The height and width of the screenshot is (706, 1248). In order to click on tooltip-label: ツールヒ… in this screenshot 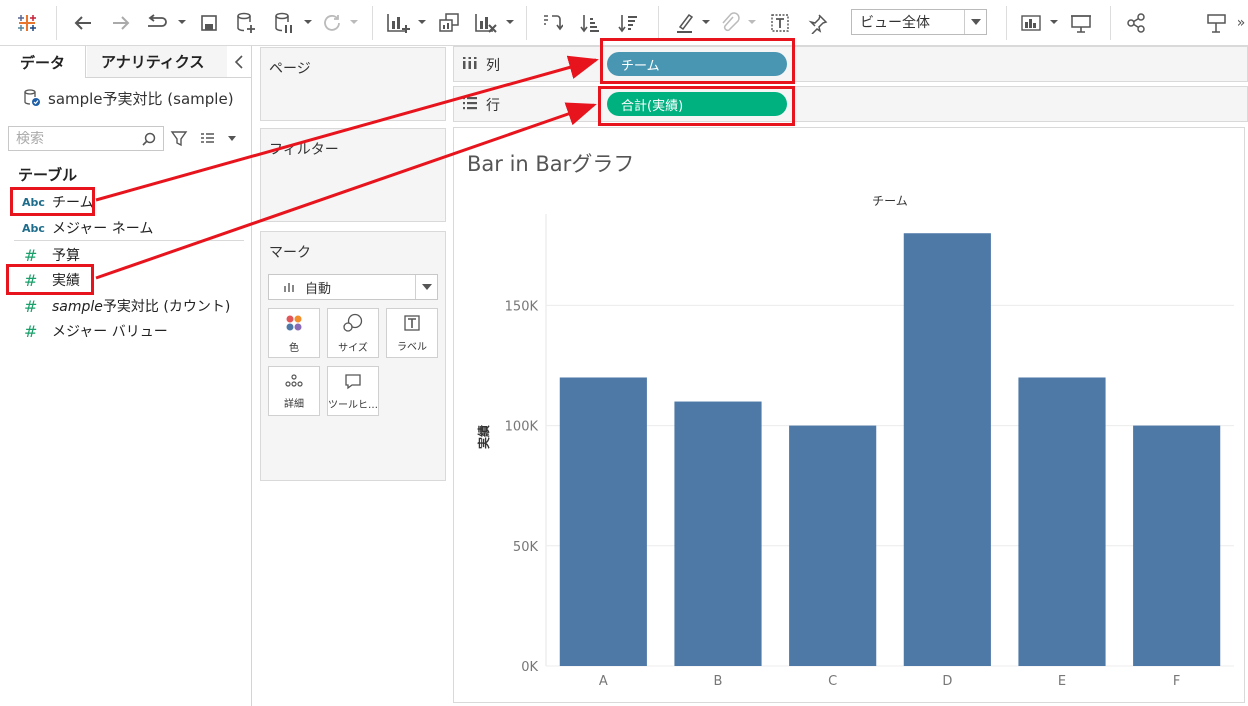, I will do `click(353, 405)`.